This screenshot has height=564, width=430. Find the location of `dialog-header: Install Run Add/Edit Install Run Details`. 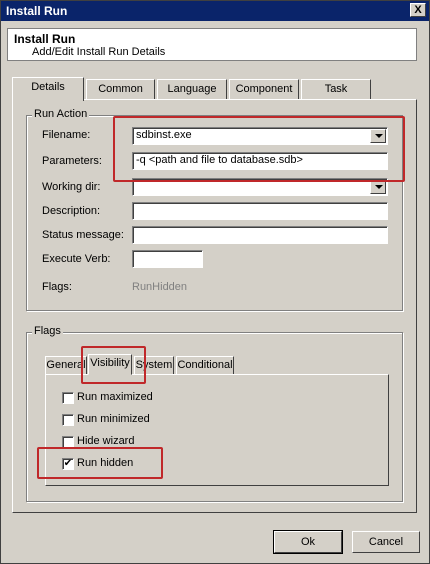

dialog-header: Install Run Add/Edit Install Run Details is located at coordinates (212, 44).